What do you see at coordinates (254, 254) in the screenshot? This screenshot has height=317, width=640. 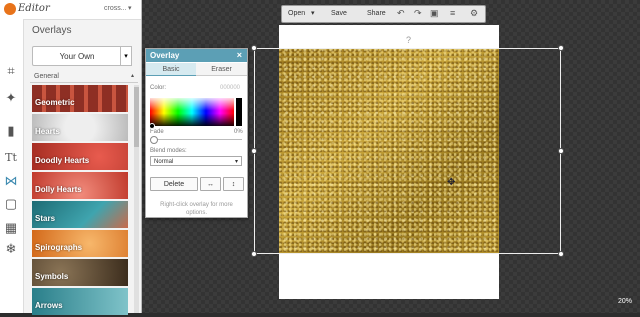 I see `resize-handle-bottom-left` at bounding box center [254, 254].